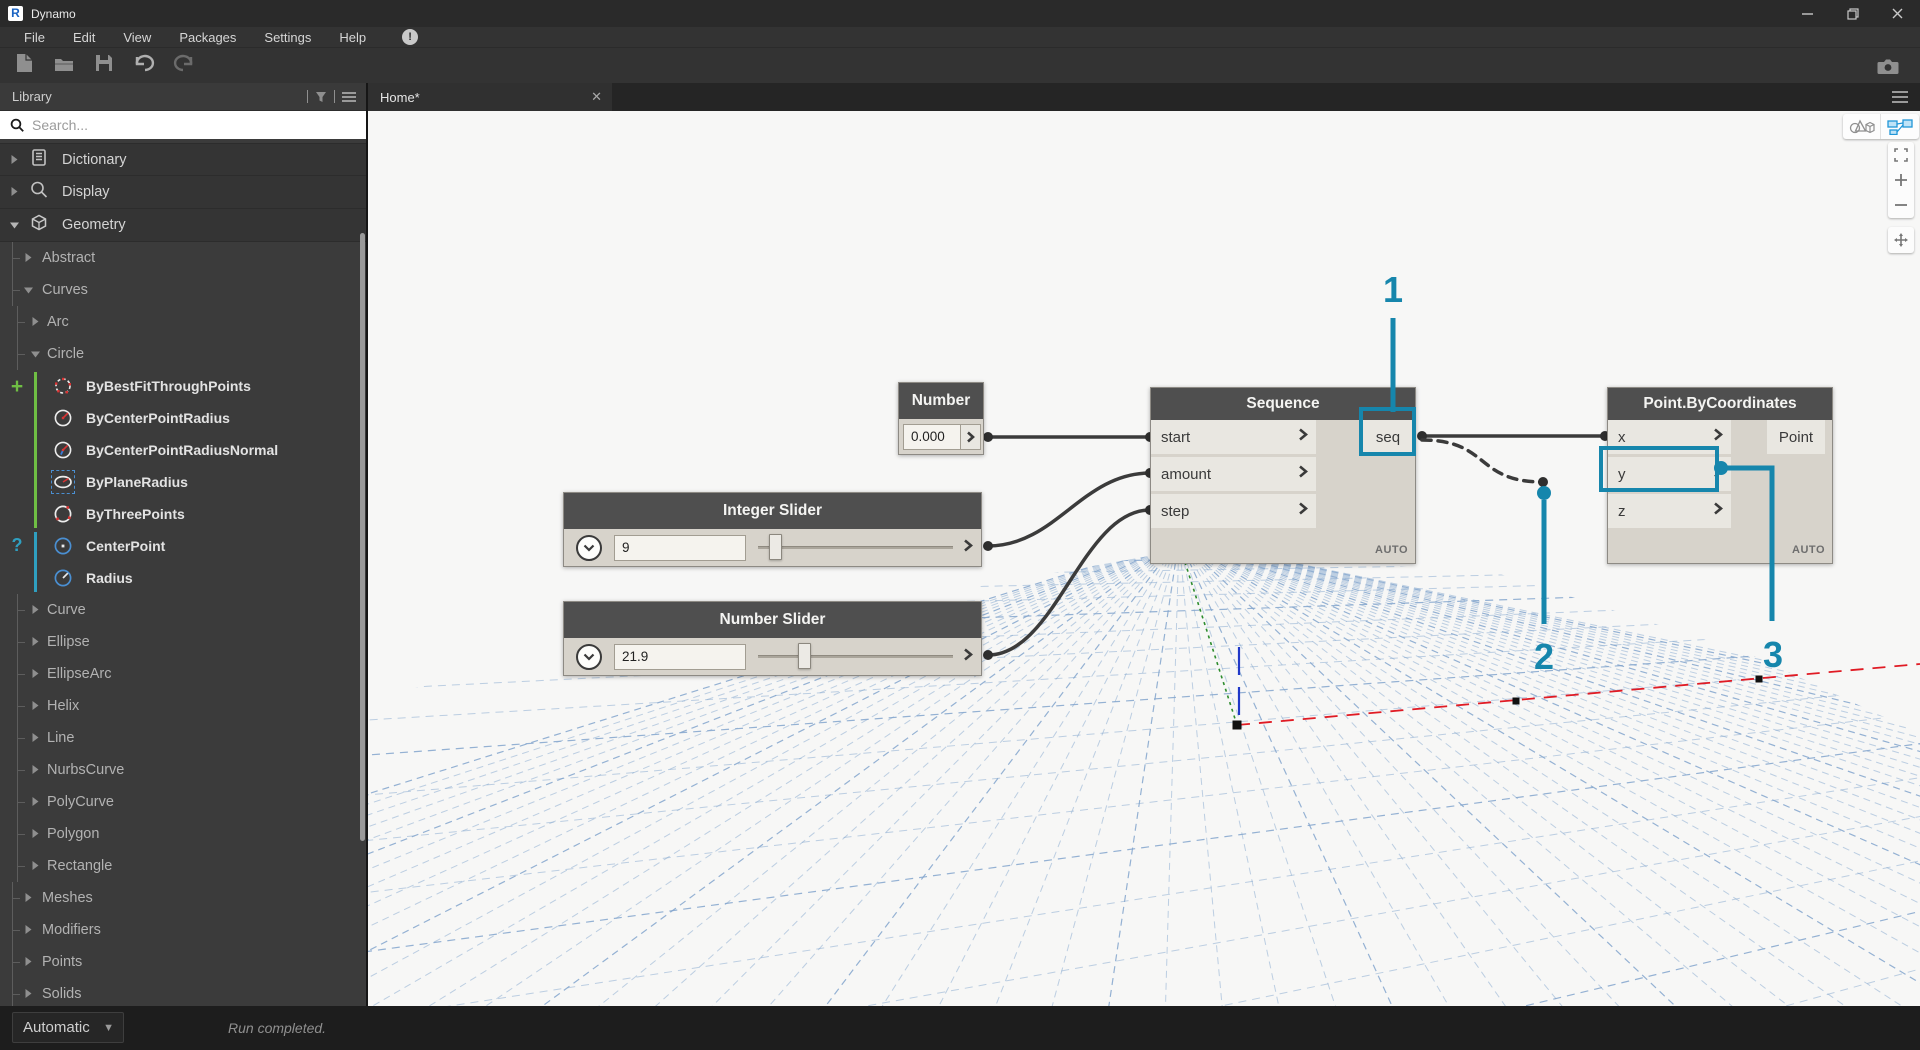 The height and width of the screenshot is (1050, 1920). I want to click on slider-value-input: 21.9, so click(680, 656).